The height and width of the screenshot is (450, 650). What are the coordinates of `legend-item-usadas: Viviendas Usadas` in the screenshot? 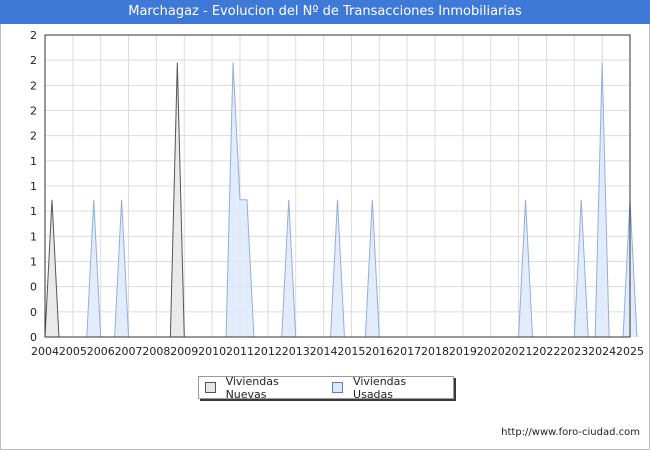 It's located at (388, 388).